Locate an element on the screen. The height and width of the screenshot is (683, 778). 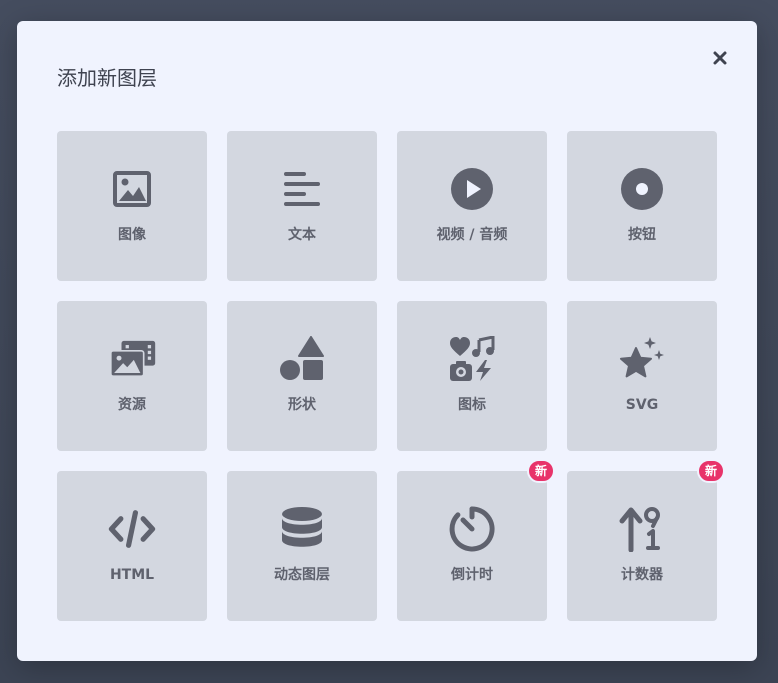
timer-icon is located at coordinates (472, 529).